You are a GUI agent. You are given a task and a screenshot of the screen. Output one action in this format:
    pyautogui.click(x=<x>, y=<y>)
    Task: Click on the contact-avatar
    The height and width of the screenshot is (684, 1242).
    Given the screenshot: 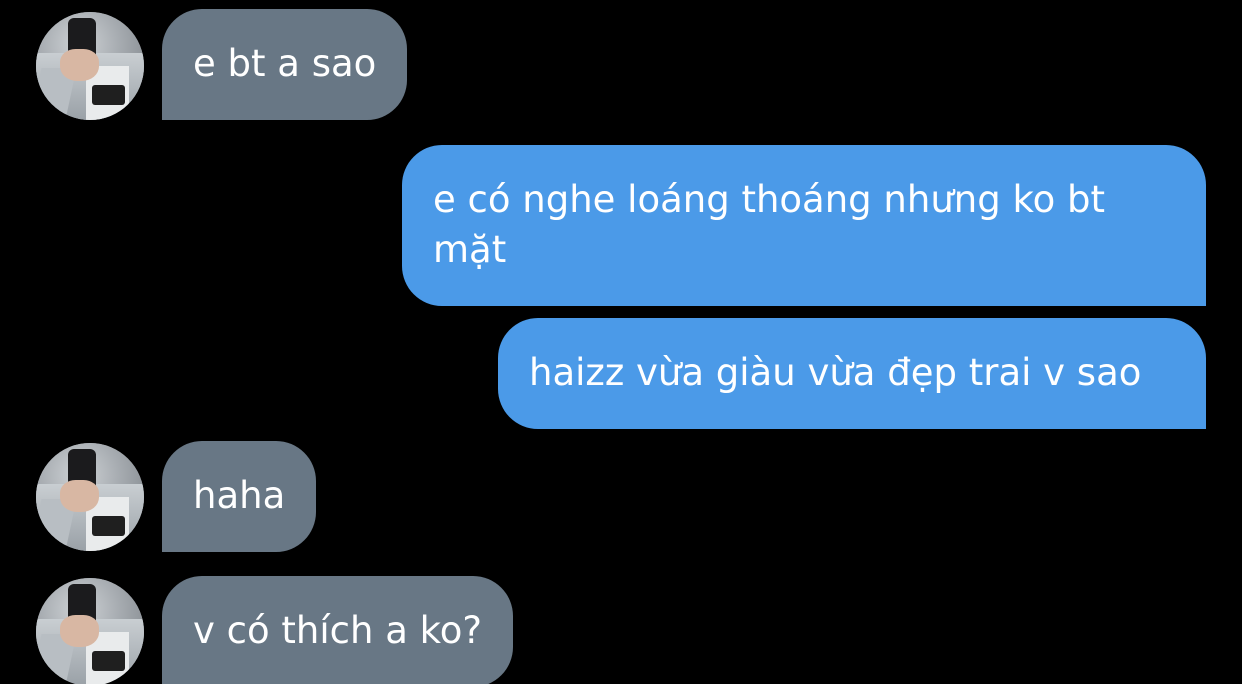 What is the action you would take?
    pyautogui.click(x=90, y=631)
    